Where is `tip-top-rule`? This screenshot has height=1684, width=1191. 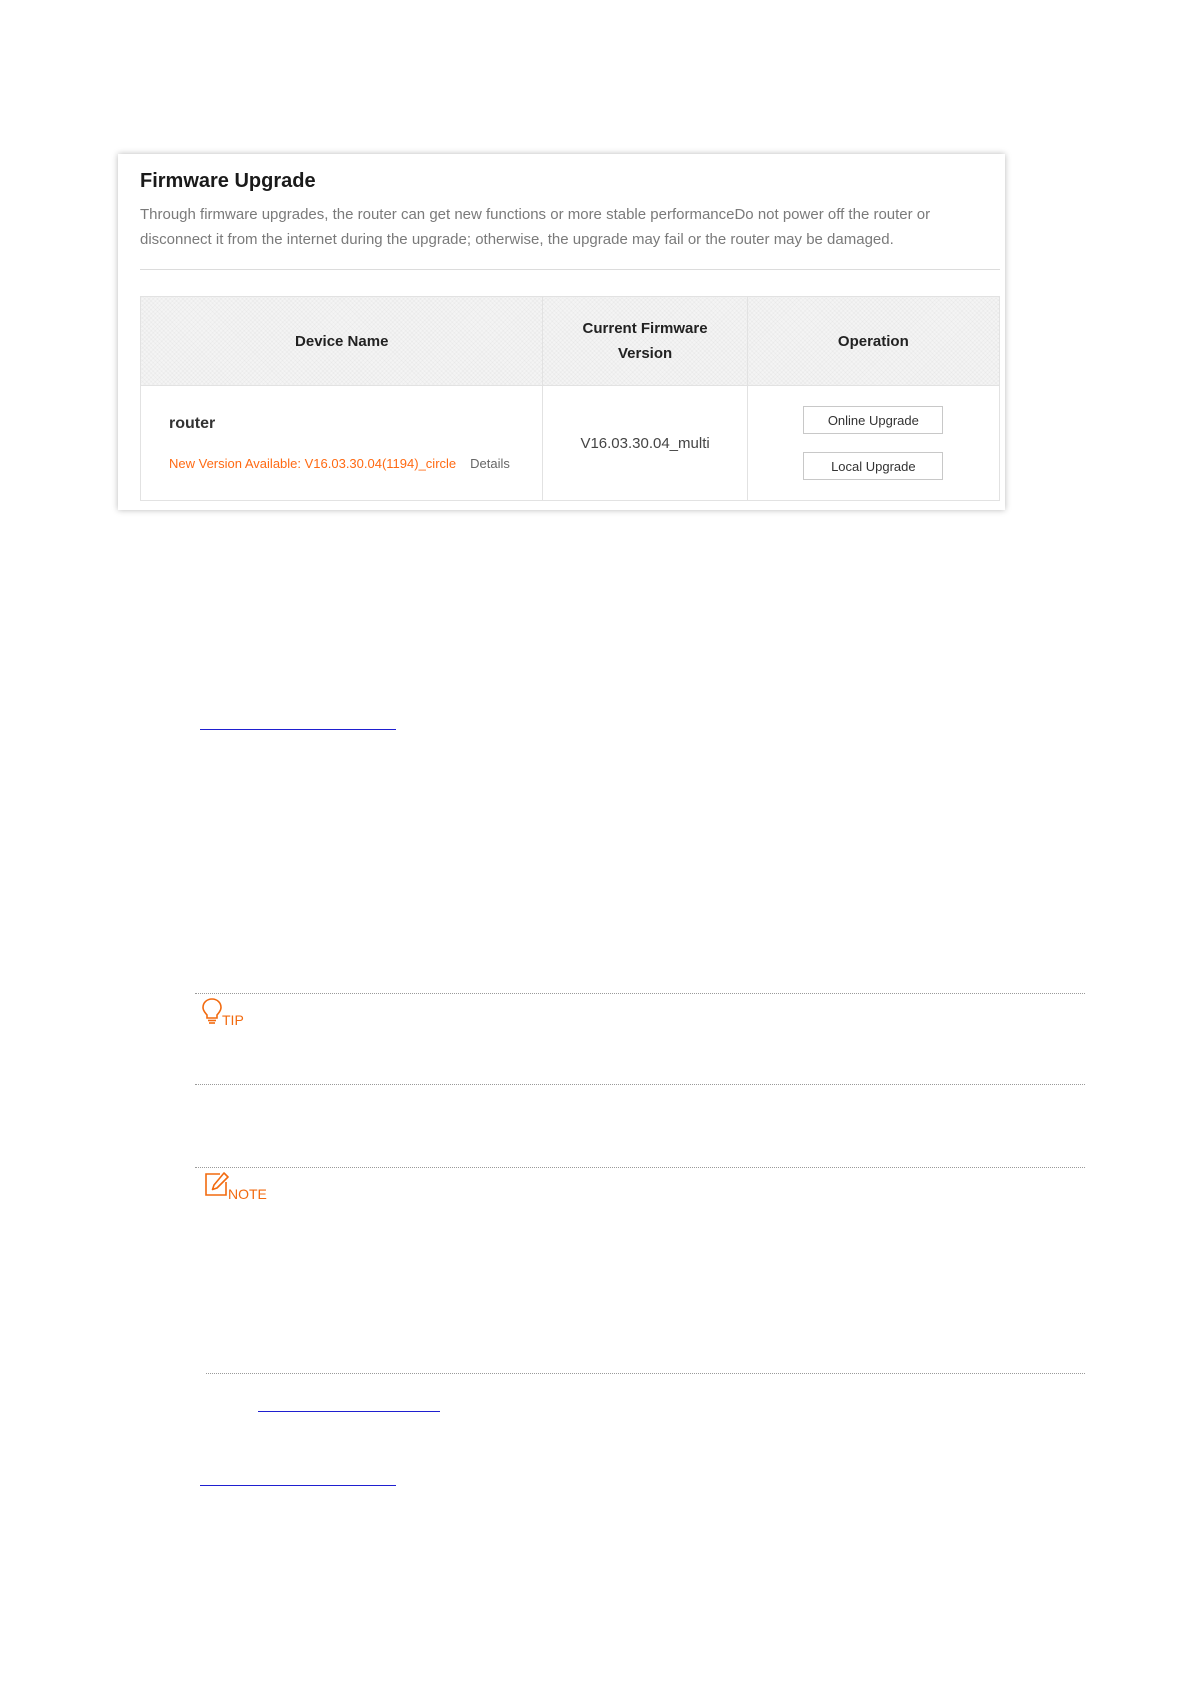
tip-top-rule is located at coordinates (640, 993).